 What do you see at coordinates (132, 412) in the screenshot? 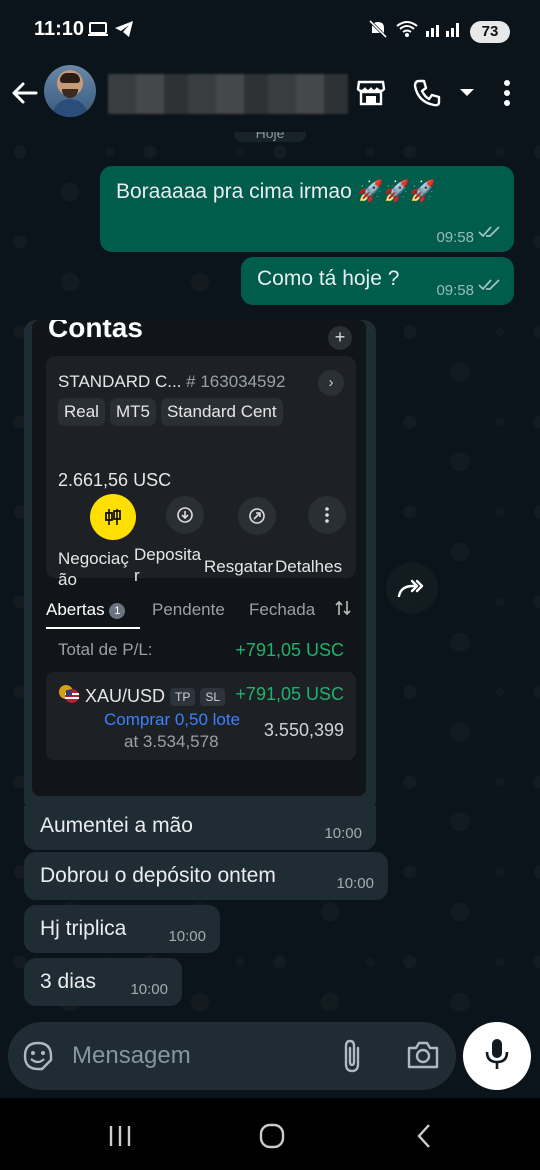
I see `chip-mt5: MT5` at bounding box center [132, 412].